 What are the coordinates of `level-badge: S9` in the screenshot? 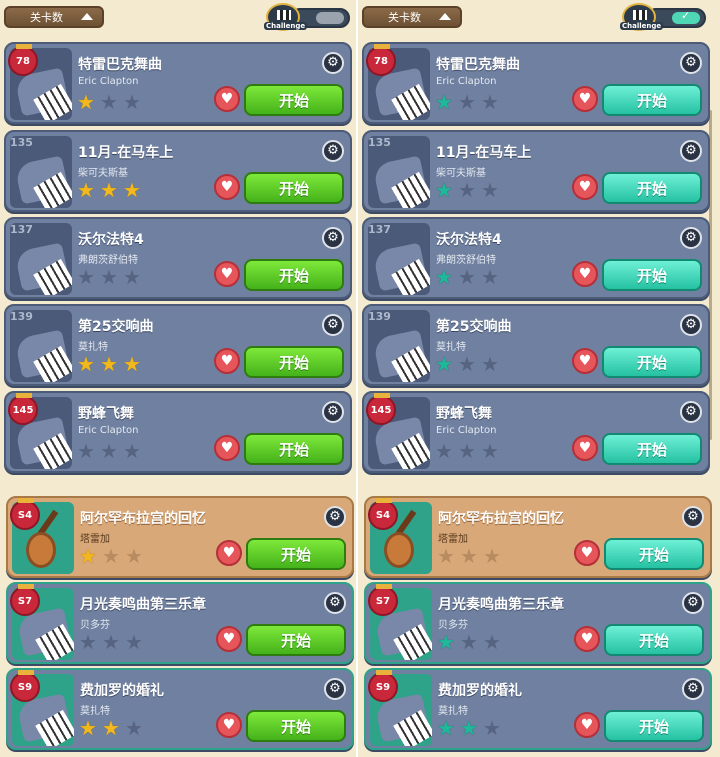 It's located at (25, 686).